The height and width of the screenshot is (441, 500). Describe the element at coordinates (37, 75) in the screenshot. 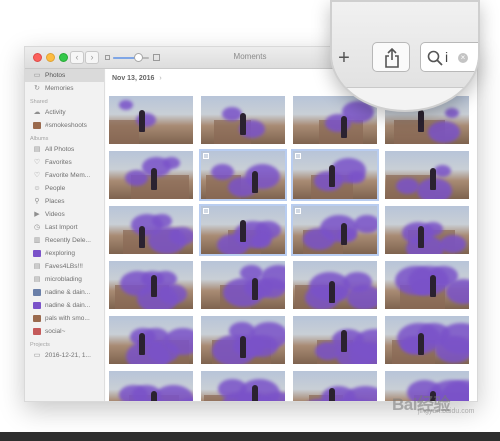

I see `photos-icon: ▭` at that location.